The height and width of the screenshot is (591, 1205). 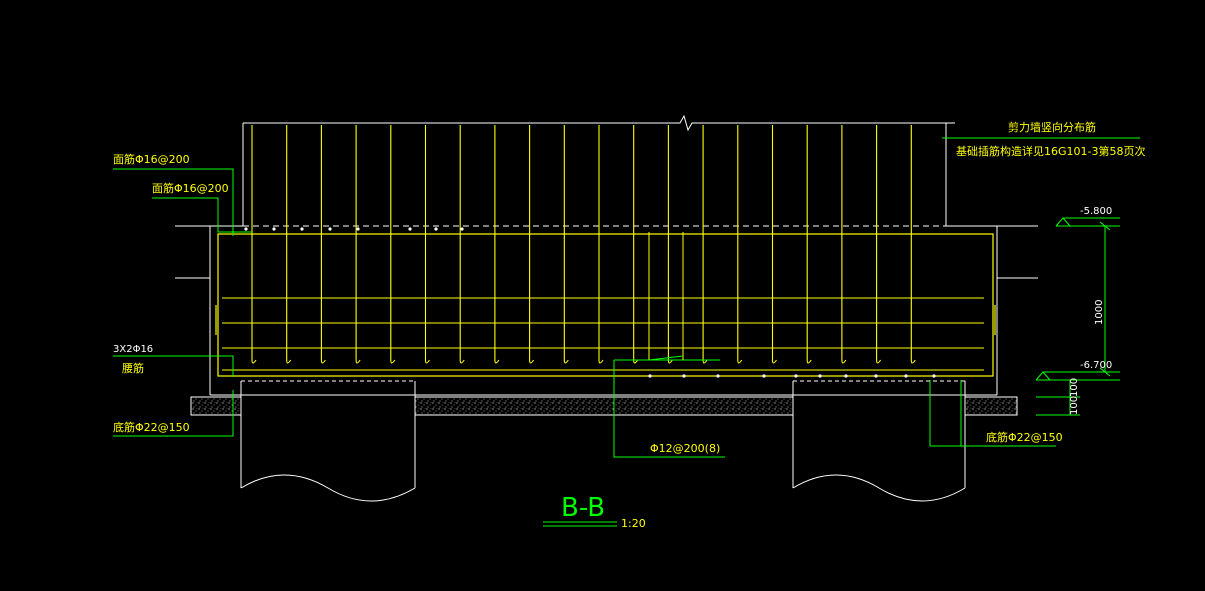 I want to click on pile-left, so click(x=328, y=441).